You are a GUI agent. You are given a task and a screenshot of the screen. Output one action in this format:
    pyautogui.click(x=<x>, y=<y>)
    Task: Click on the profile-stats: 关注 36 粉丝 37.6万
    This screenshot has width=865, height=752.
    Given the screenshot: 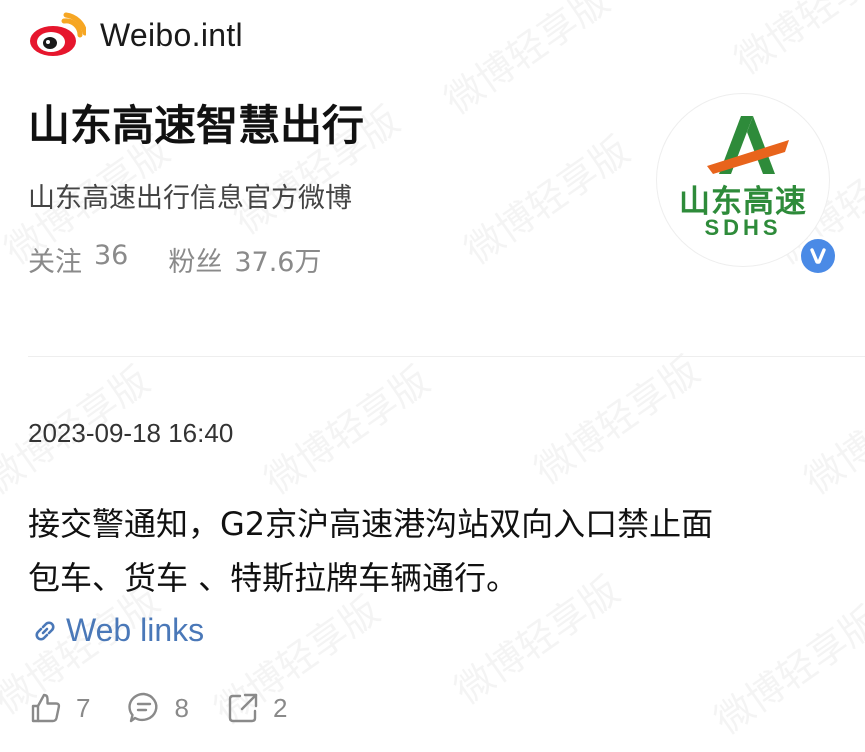 What is the action you would take?
    pyautogui.click(x=174, y=259)
    